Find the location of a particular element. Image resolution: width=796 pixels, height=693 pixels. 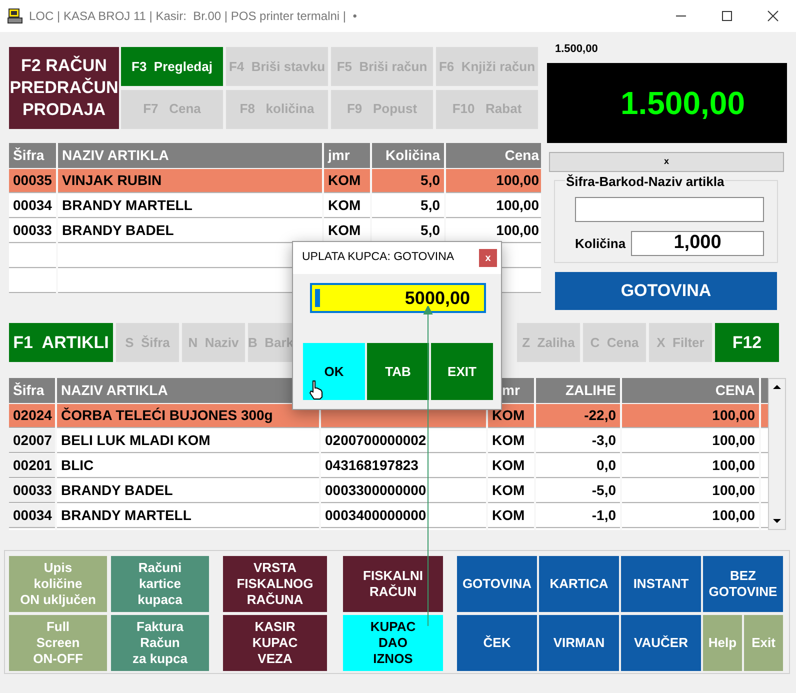

toolbar-button: F1 ARTIKLI is located at coordinates (61, 342).